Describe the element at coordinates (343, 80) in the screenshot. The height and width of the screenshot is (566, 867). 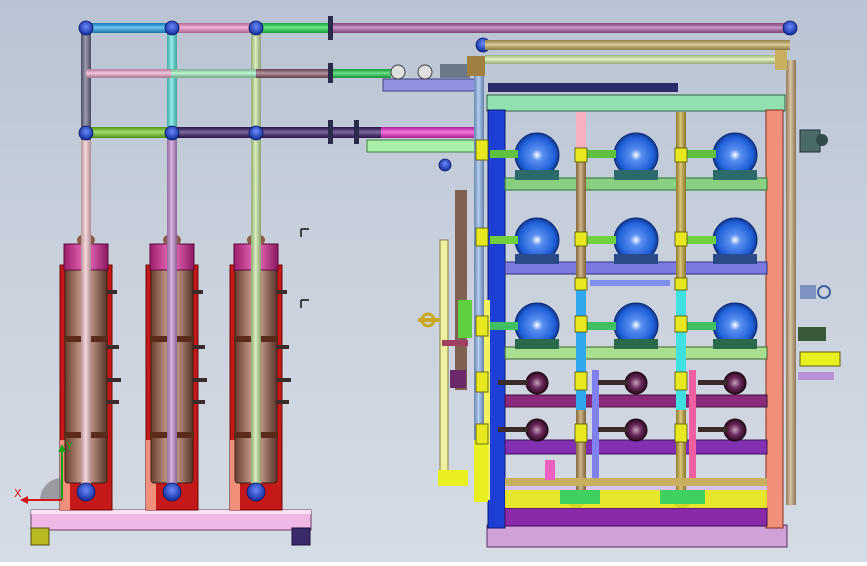
I see `header-flanges` at that location.